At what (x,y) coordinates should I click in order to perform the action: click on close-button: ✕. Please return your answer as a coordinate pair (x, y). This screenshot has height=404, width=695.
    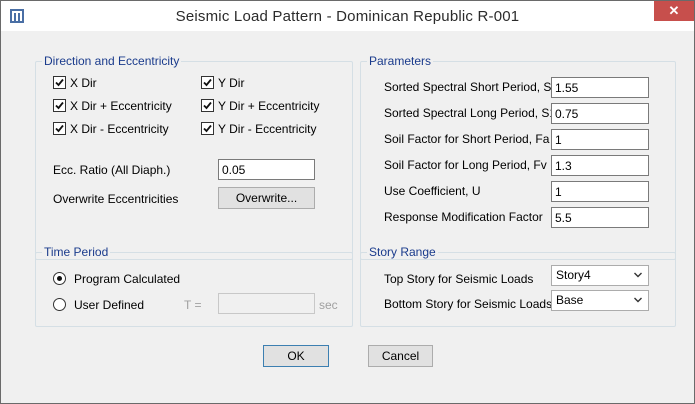
    Looking at the image, I should click on (674, 11).